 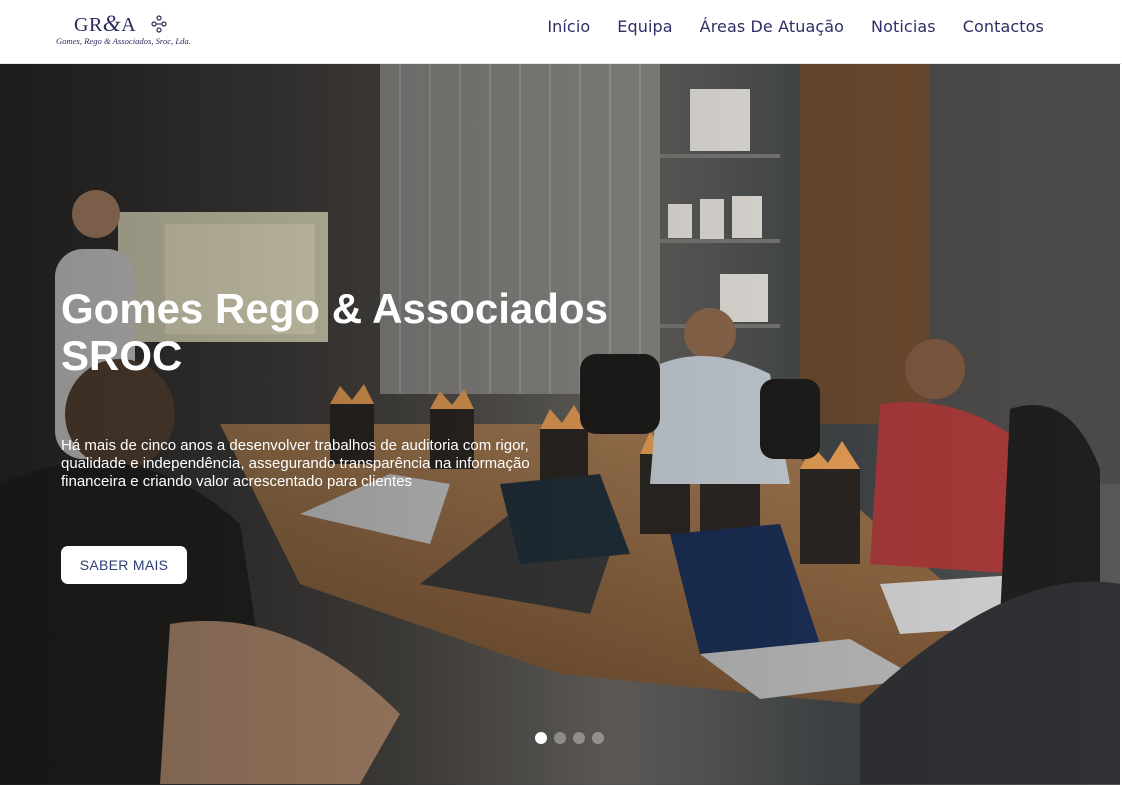 I want to click on nav-item-equipa: Equipa, so click(x=644, y=26).